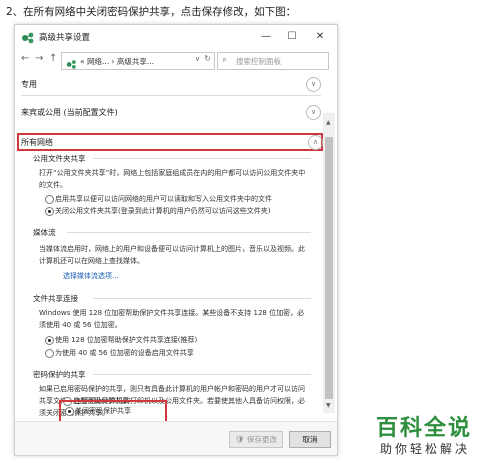 The width and height of the screenshot is (500, 470). Describe the element at coordinates (424, 428) in the screenshot. I see `watermark-title: 百科全说` at that location.